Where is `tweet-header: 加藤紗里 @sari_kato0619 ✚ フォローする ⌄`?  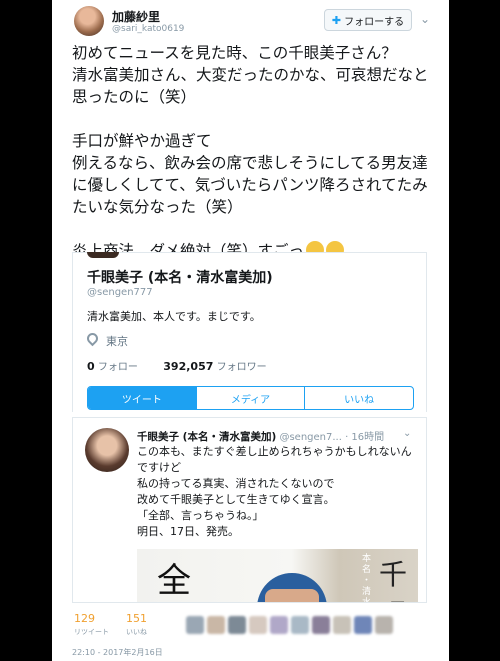 tweet-header: 加藤紗里 @sari_kato0619 ✚ フォローする ⌄ is located at coordinates (250, 20).